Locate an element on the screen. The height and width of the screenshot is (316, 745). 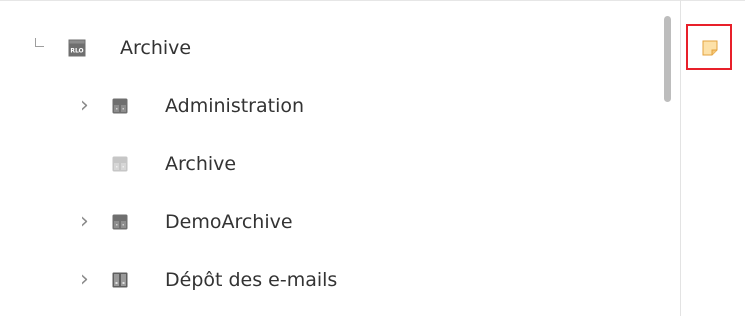
sticky-note-icon is located at coordinates (710, 48).